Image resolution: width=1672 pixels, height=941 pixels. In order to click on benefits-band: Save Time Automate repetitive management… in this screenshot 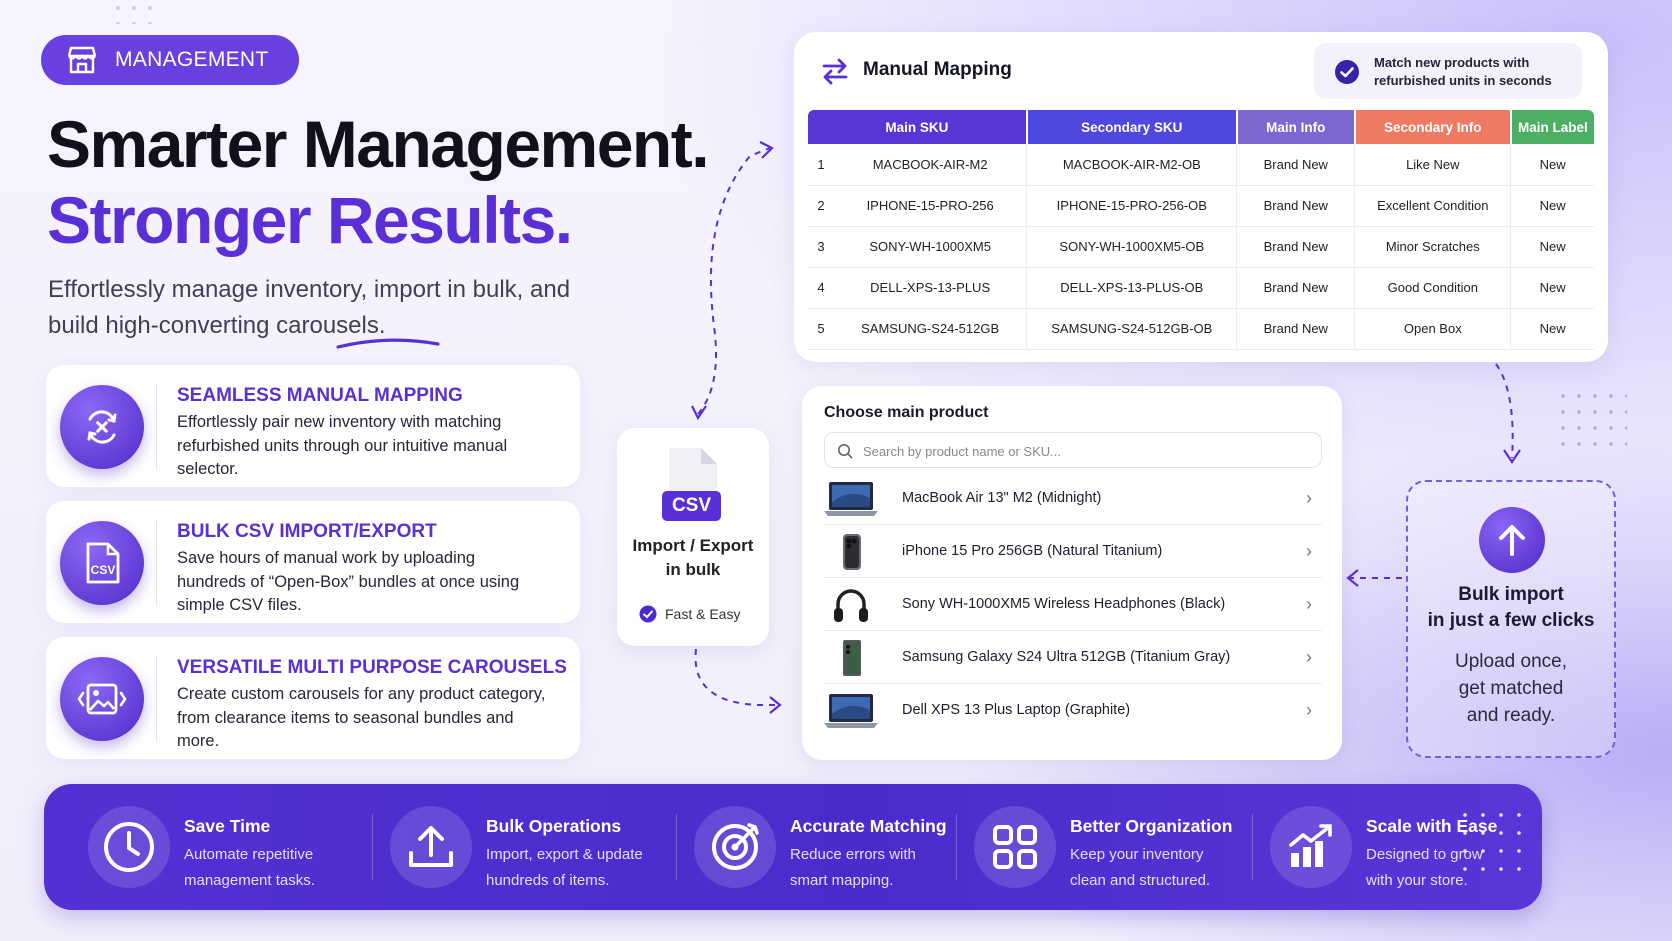, I will do `click(793, 847)`.